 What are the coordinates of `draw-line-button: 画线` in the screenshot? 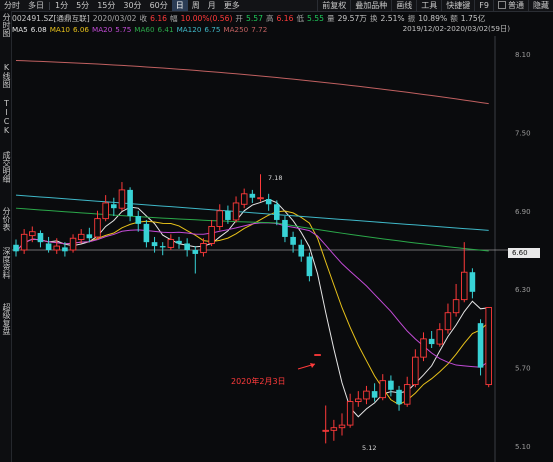 It's located at (403, 5).